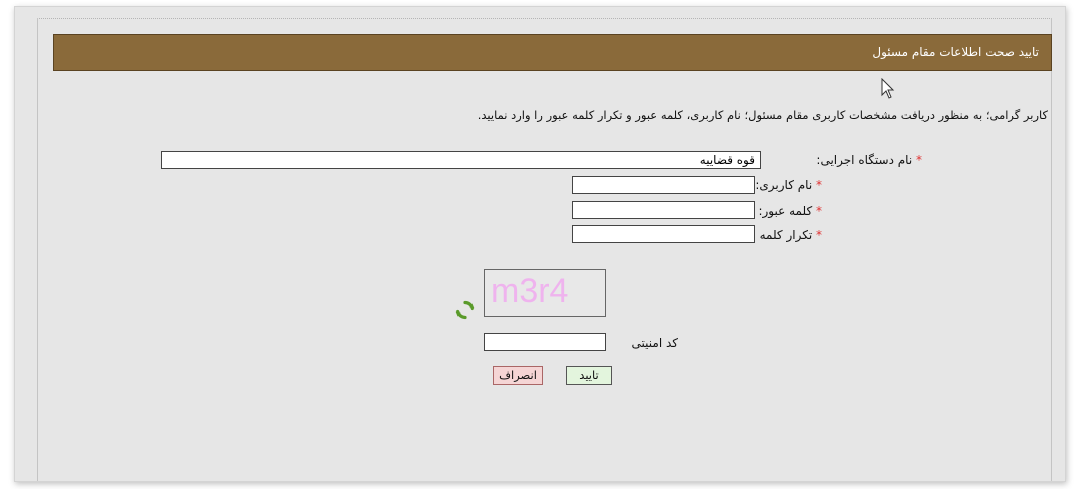 Image resolution: width=1075 pixels, height=489 pixels. I want to click on password-label: * کلمه عبور:, so click(790, 211).